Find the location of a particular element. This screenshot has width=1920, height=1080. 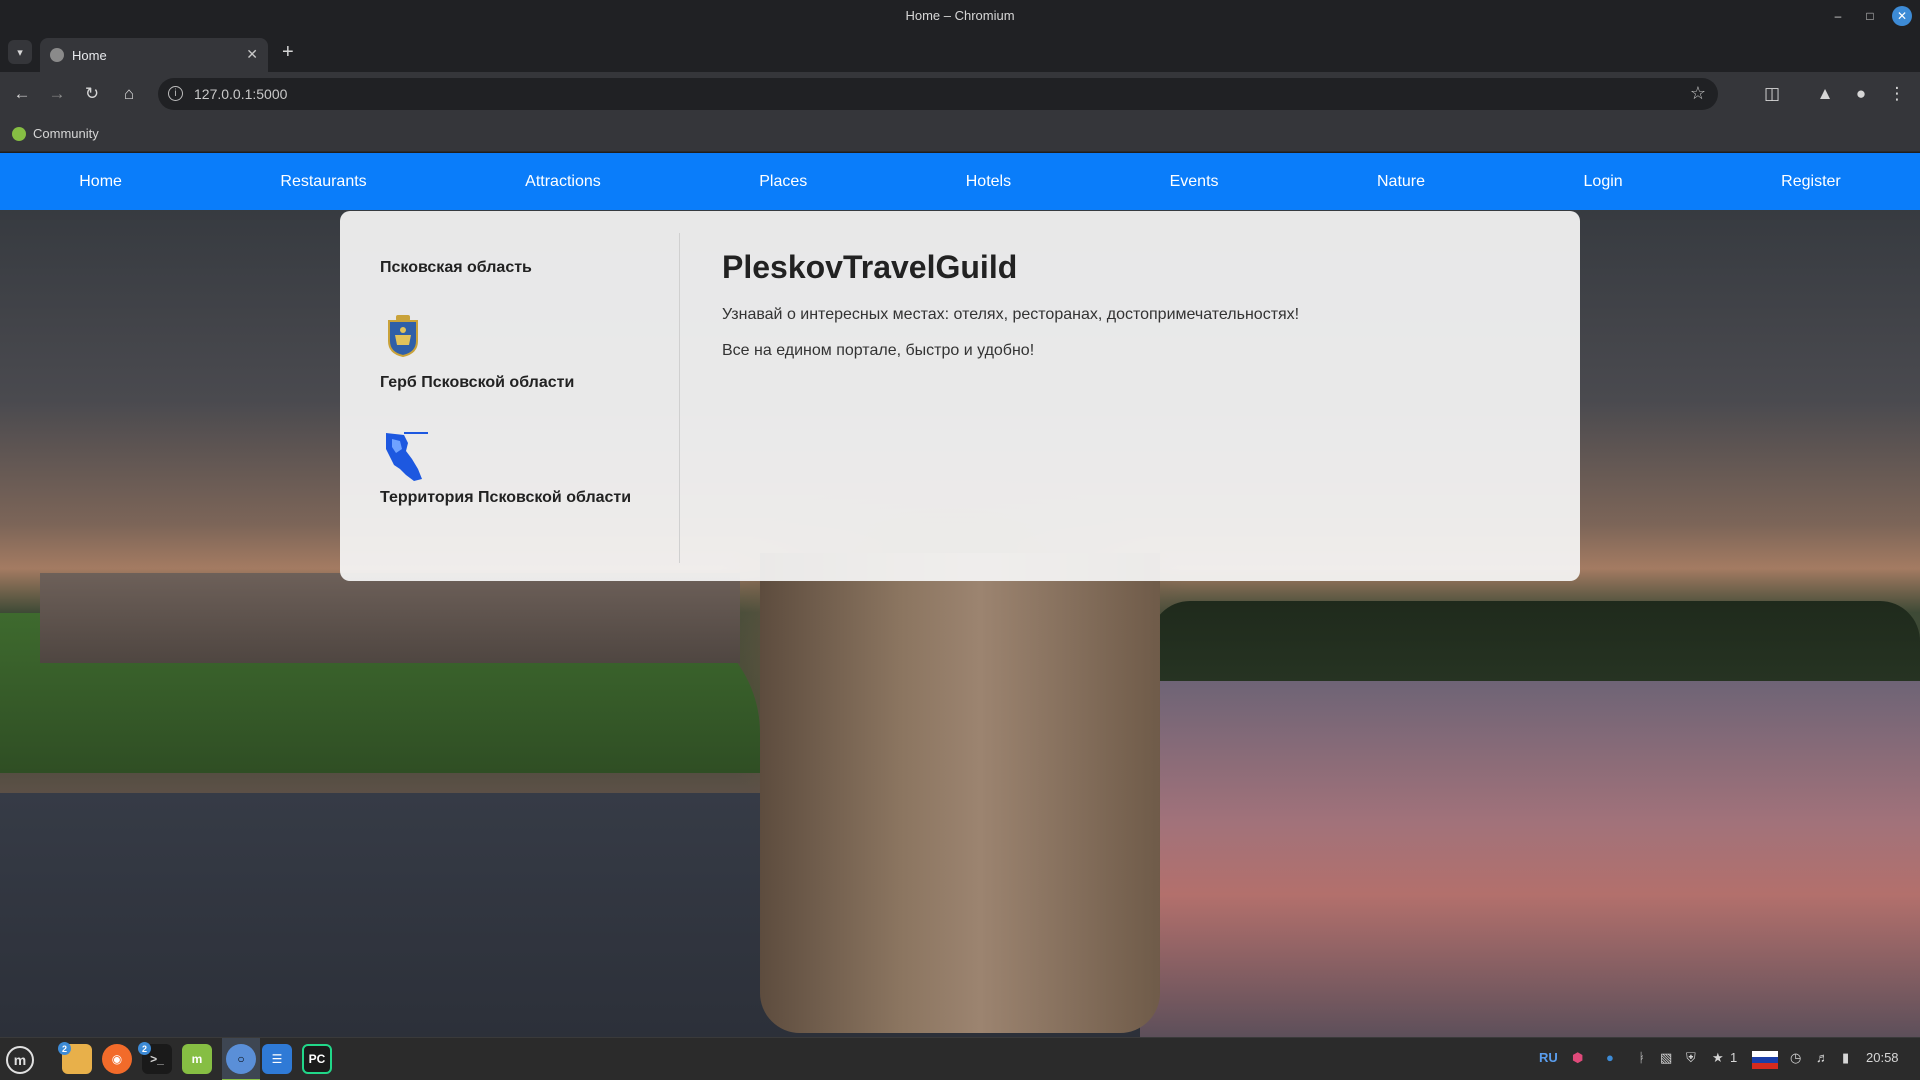

files-icon: 2 is located at coordinates (75, 1058).